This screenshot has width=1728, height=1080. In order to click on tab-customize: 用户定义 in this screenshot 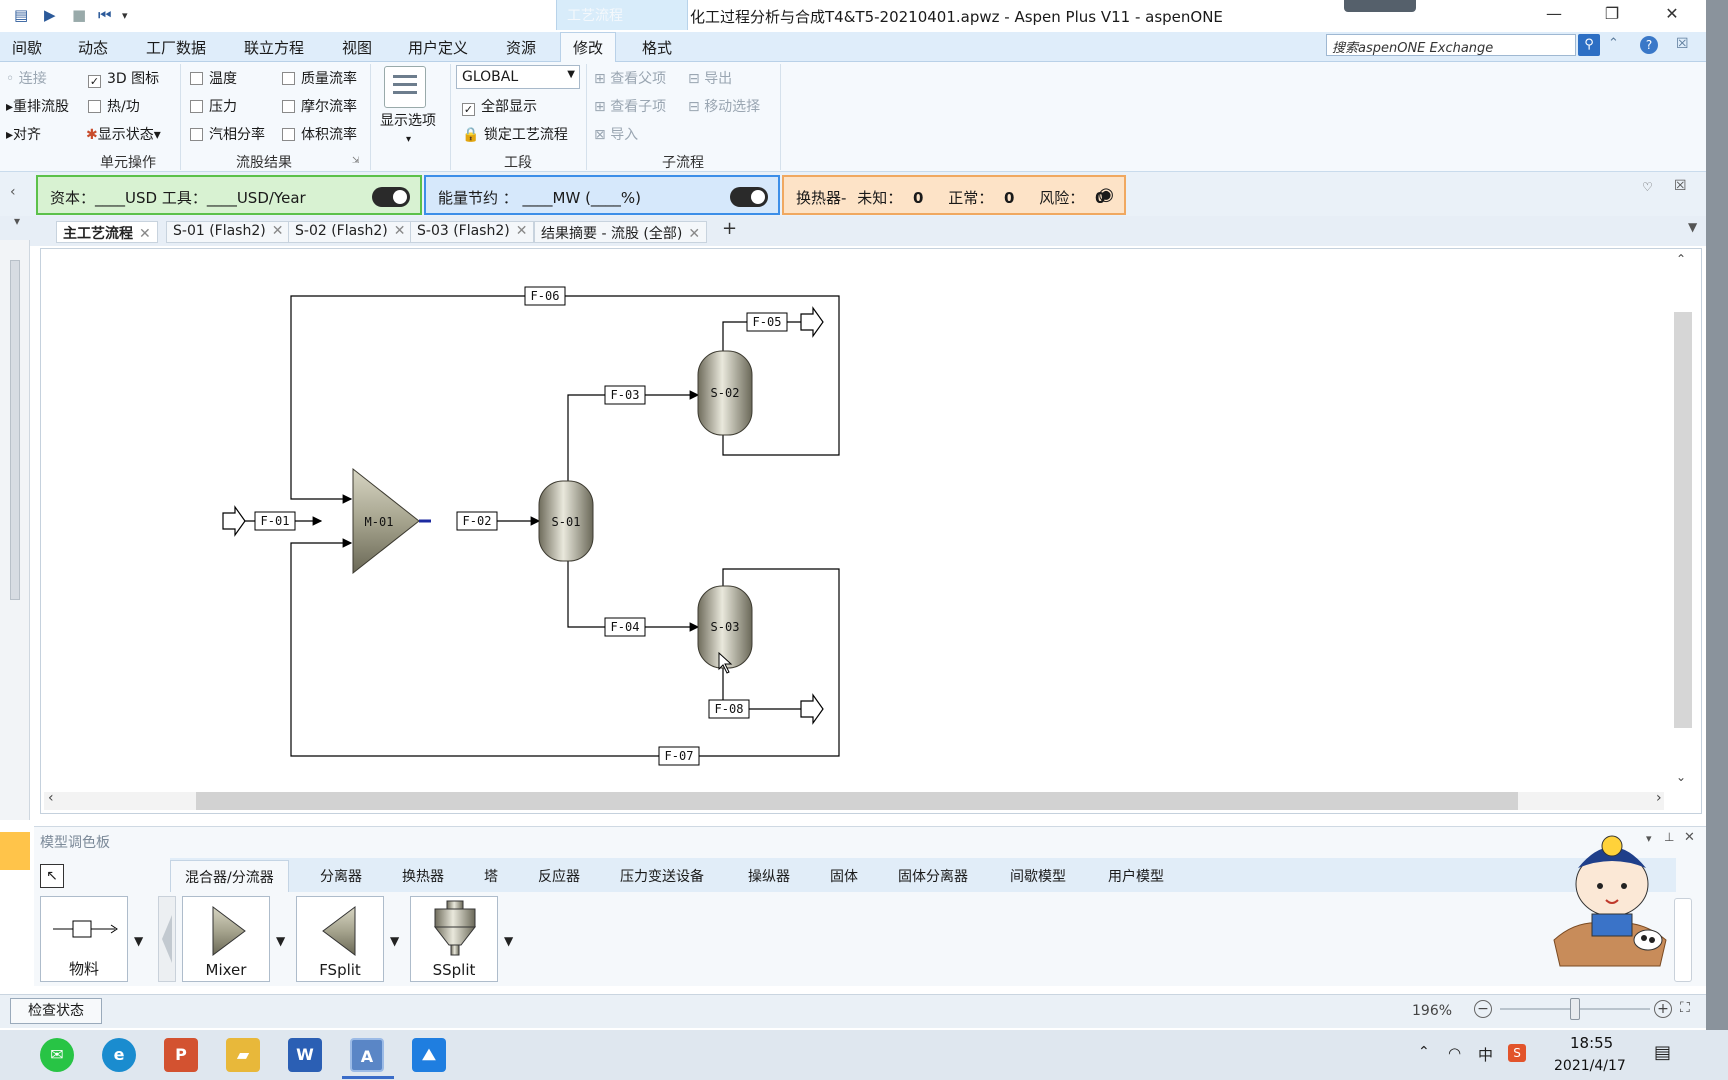, I will do `click(438, 47)`.